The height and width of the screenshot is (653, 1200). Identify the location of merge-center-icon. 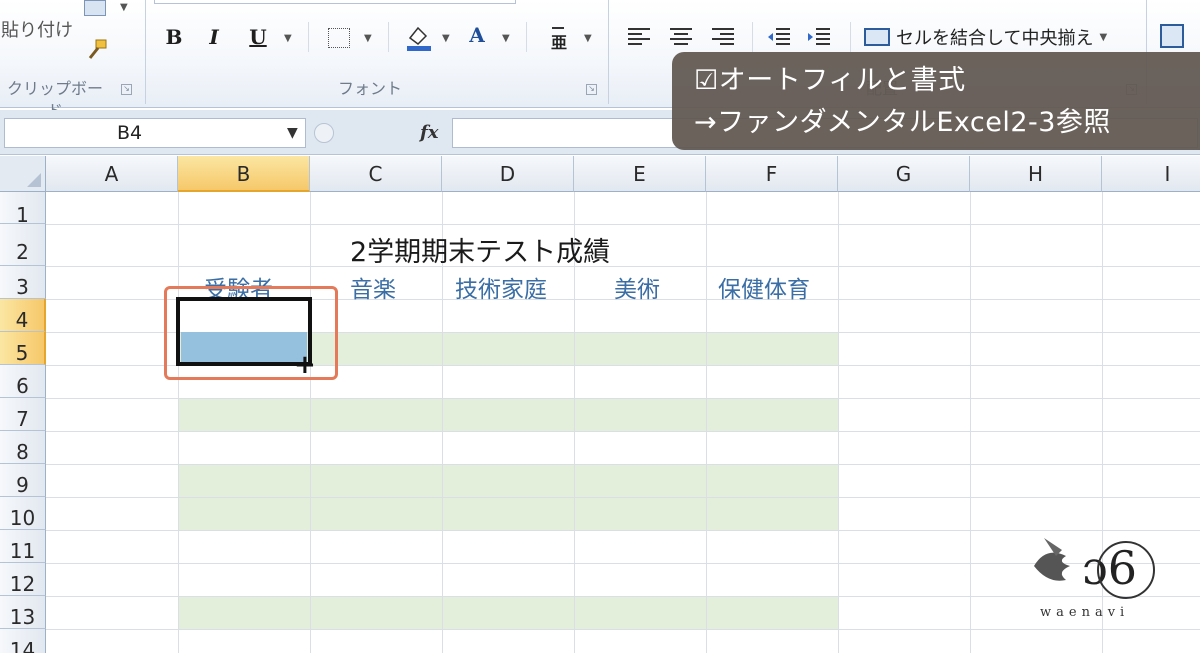
(877, 37).